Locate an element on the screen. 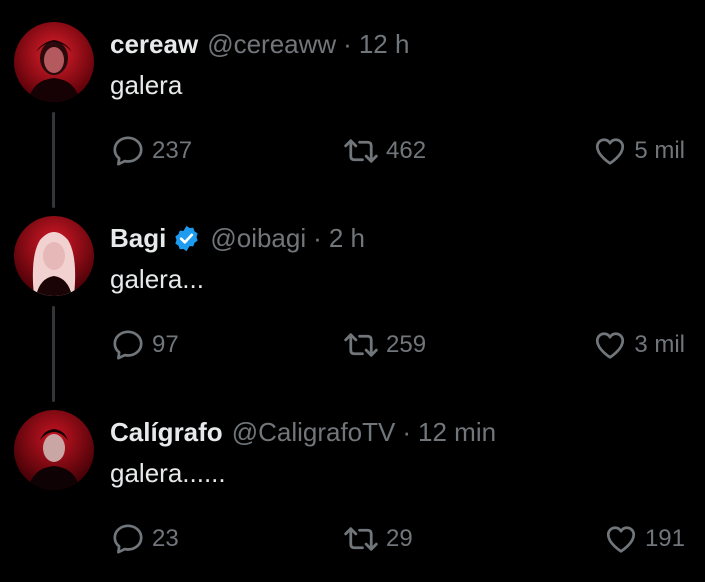  tweet-header: Bagi @oibagi · 2 h is located at coordinates (237, 238).